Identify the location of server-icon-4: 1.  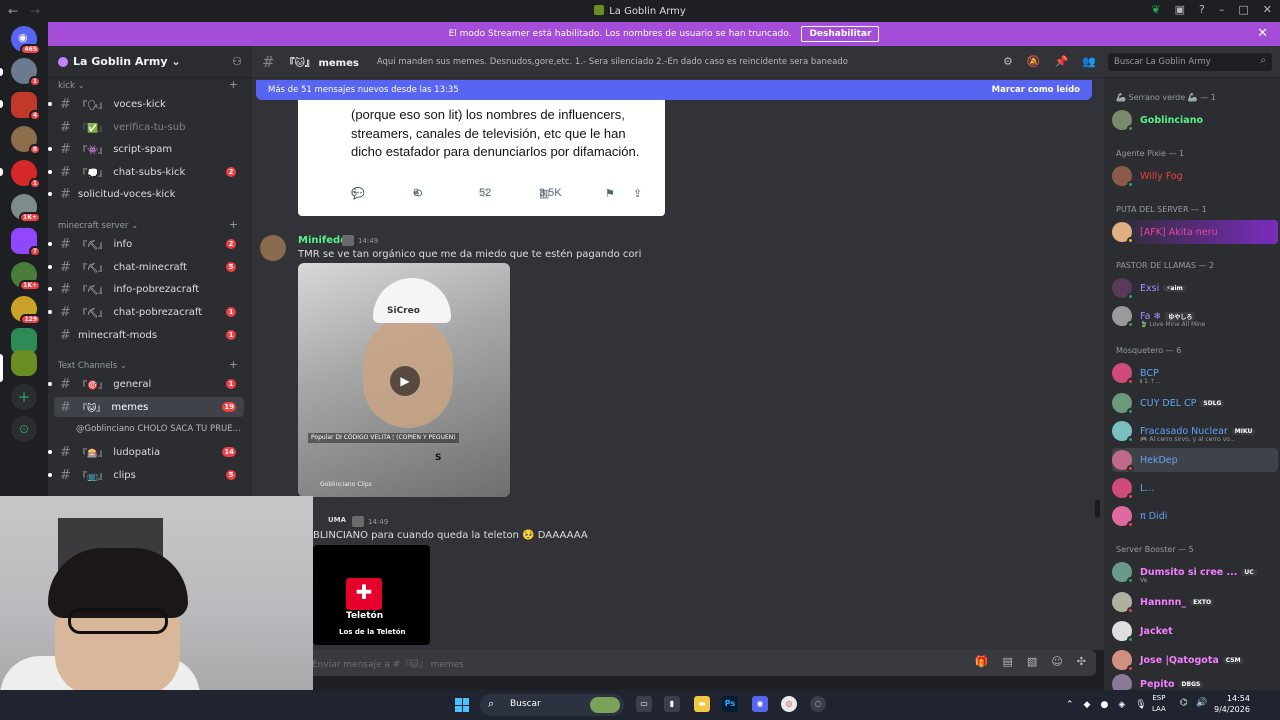
(26, 174).